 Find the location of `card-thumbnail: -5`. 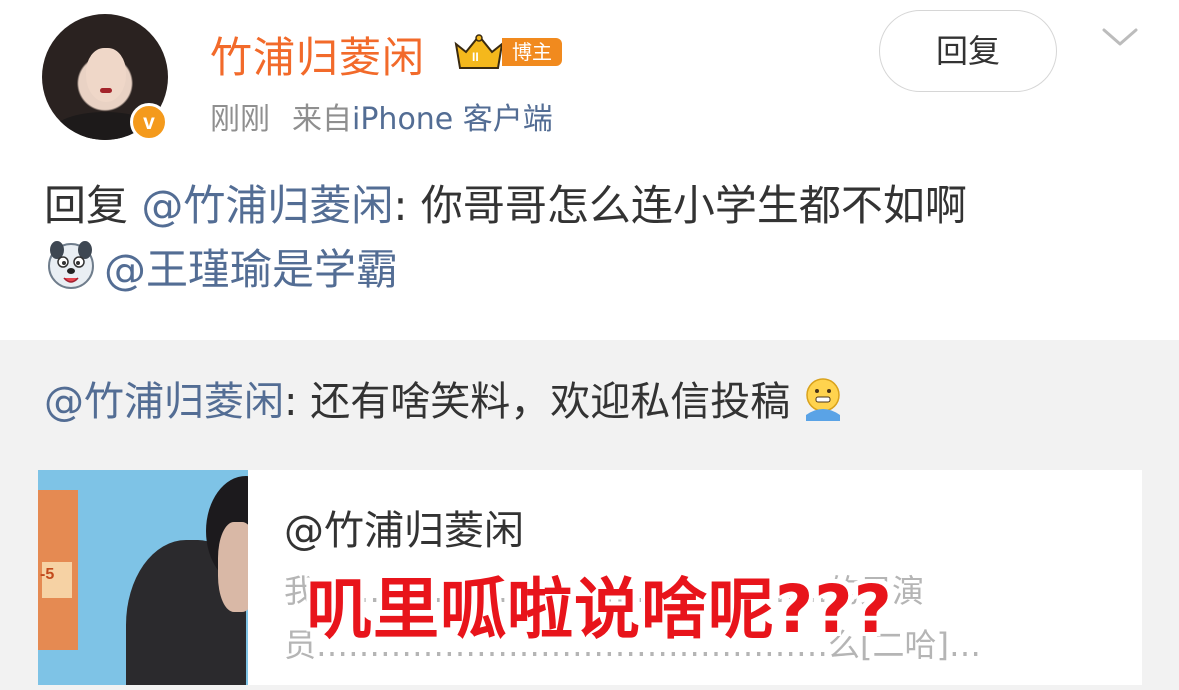

card-thumbnail: -5 is located at coordinates (143, 577).